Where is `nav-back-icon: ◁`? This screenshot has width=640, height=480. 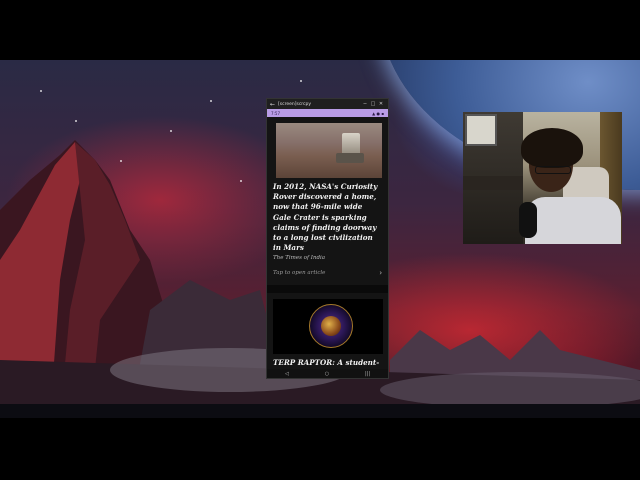 nav-back-icon: ◁ is located at coordinates (287, 374).